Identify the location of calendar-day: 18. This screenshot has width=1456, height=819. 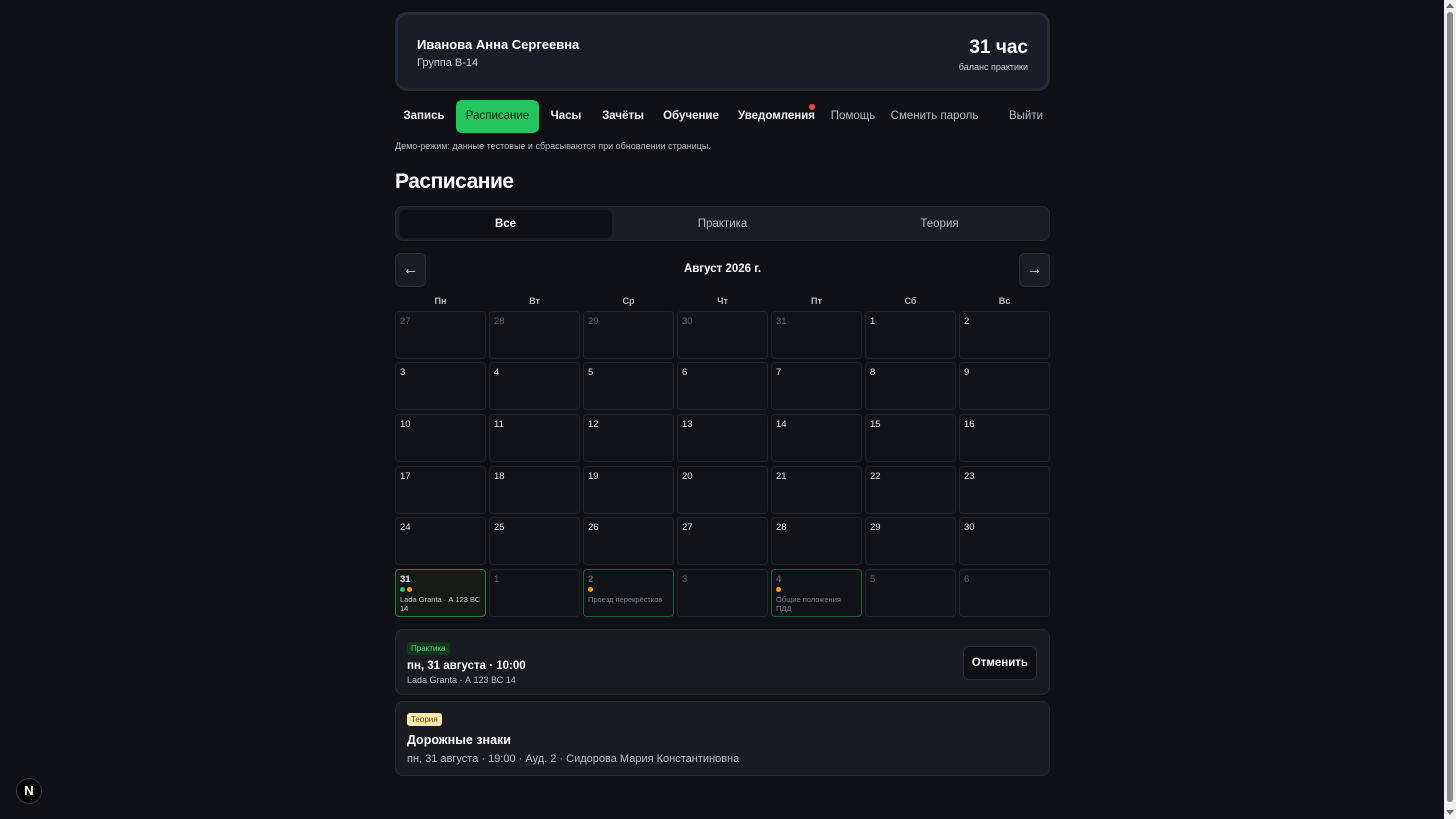
(534, 490).